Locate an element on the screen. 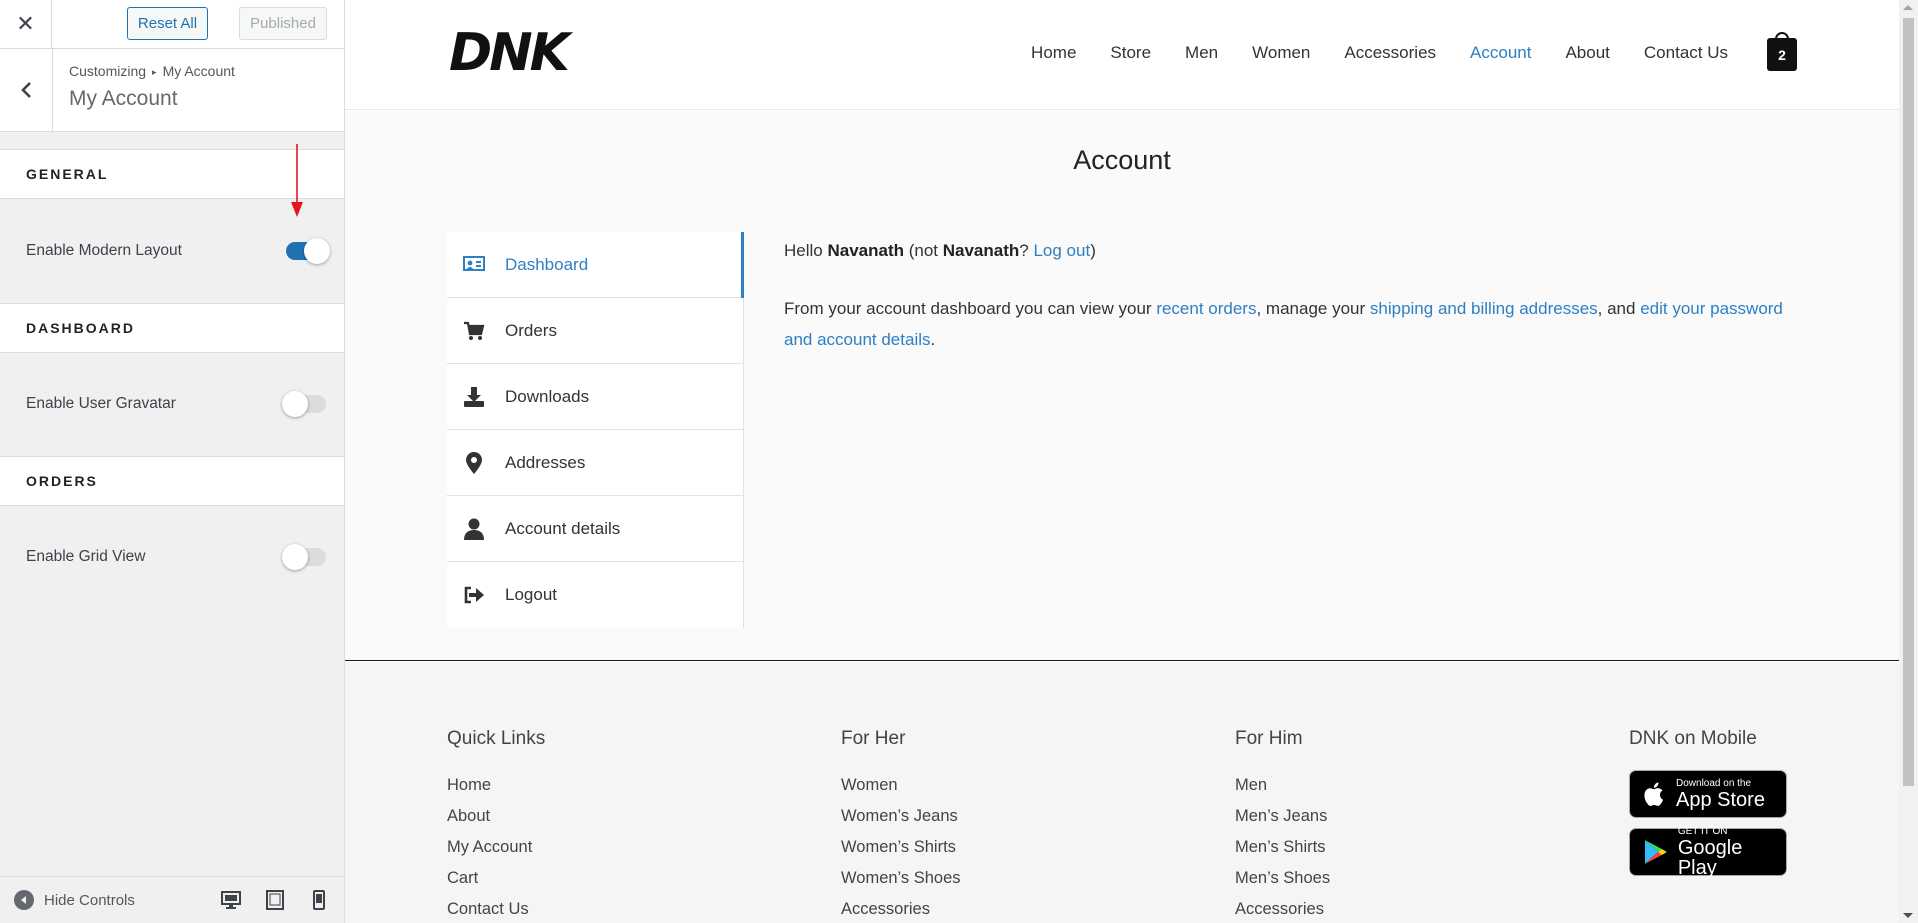 The height and width of the screenshot is (923, 1918). footer-link-contact-us: Contact Us is located at coordinates (496, 908).